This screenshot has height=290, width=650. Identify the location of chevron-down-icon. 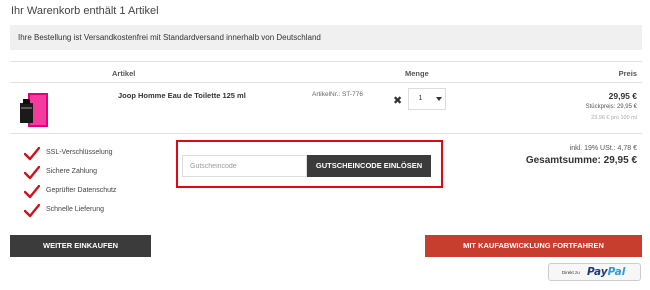
(439, 99).